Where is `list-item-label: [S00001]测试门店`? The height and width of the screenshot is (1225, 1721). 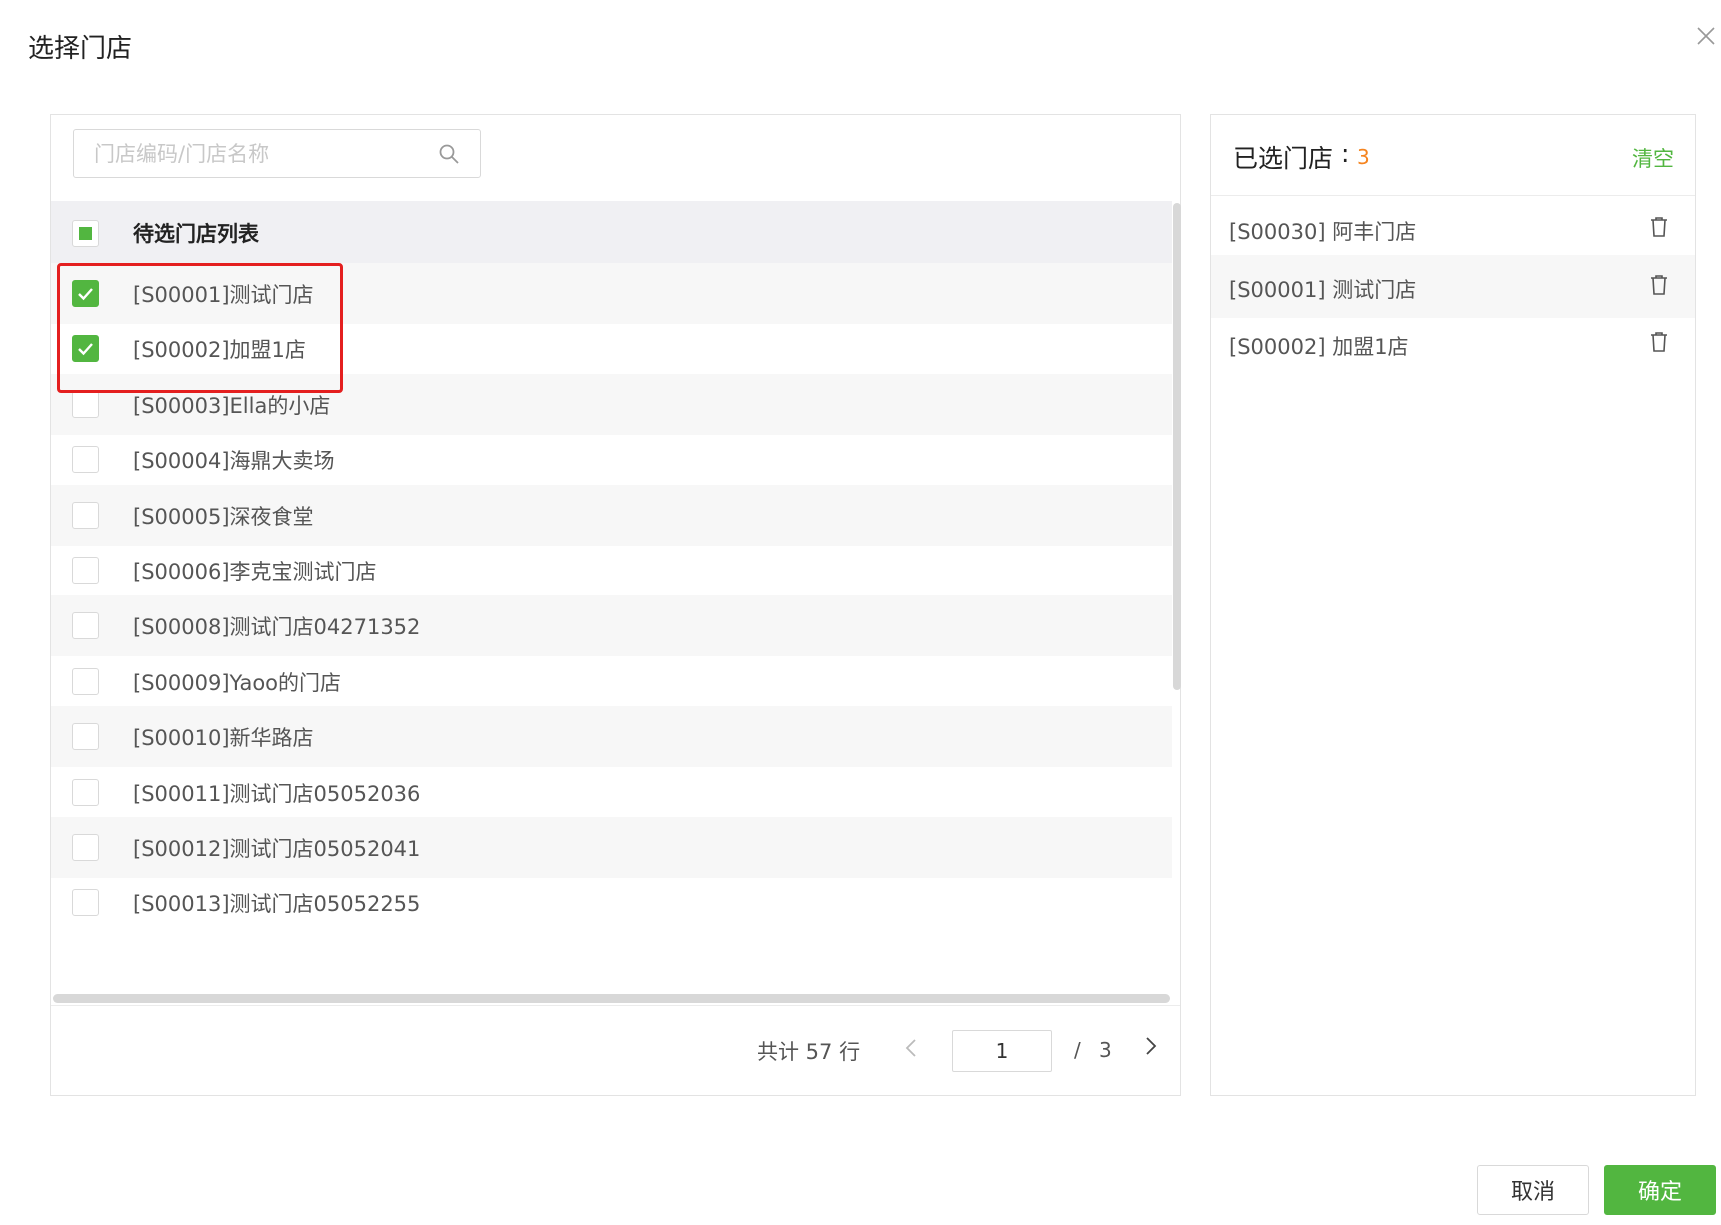
list-item-label: [S00001]测试门店 is located at coordinates (223, 295).